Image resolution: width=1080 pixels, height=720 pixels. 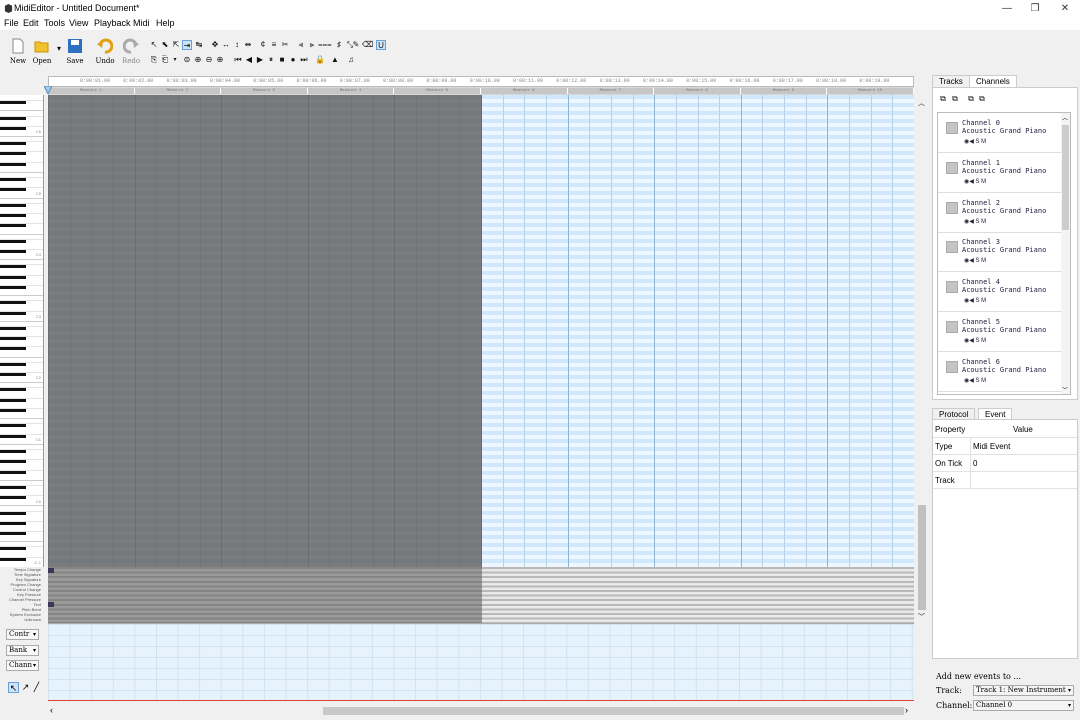 I want to click on measure-label: Measure 6, so click(x=524, y=91).